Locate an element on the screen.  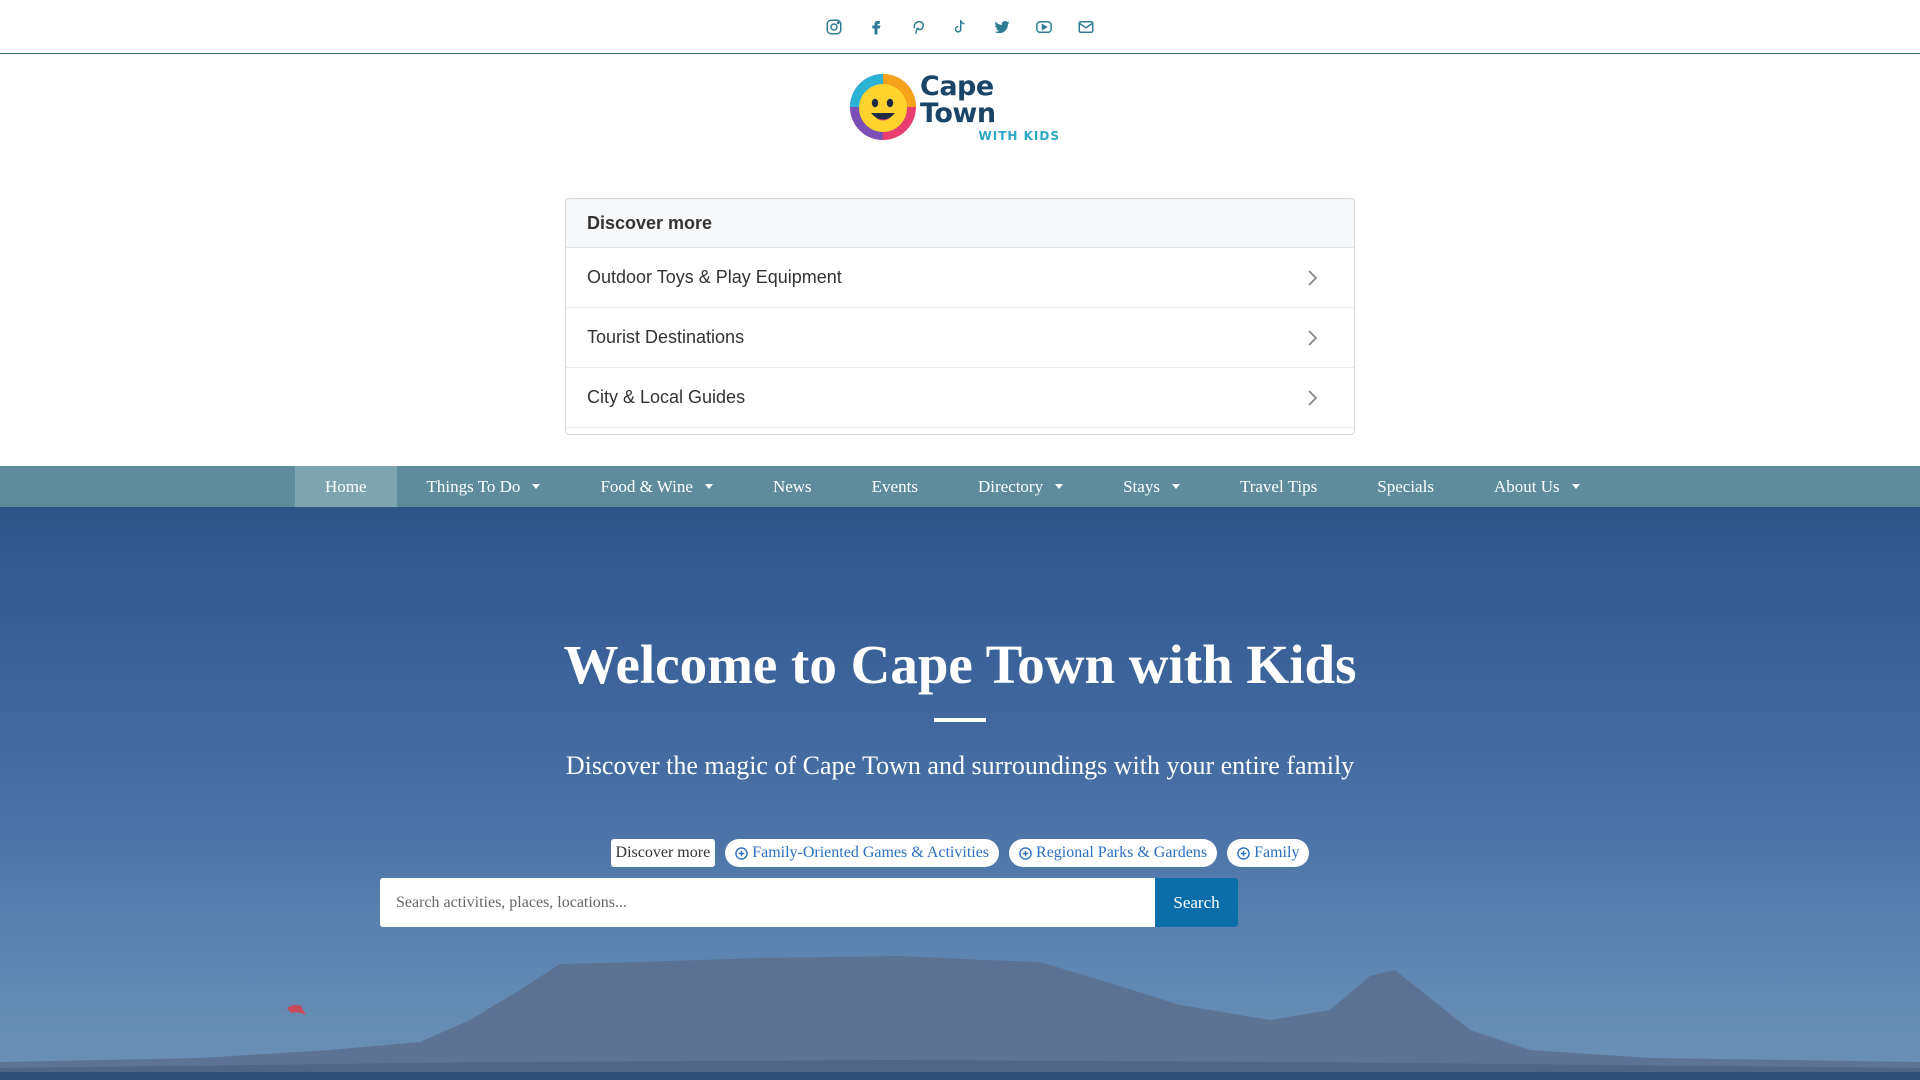
social-bar is located at coordinates (960, 27).